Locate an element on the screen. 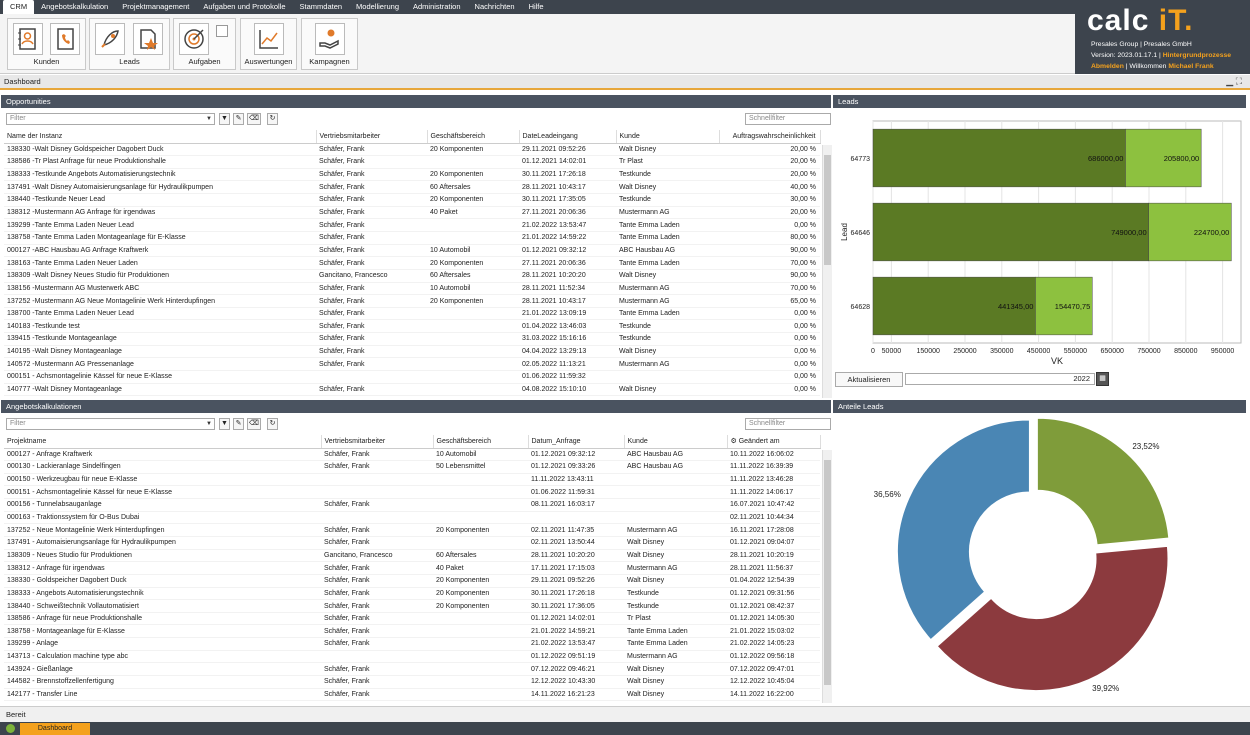 The height and width of the screenshot is (735, 1250). minimize-icon: ▁ is located at coordinates (1229, 81).